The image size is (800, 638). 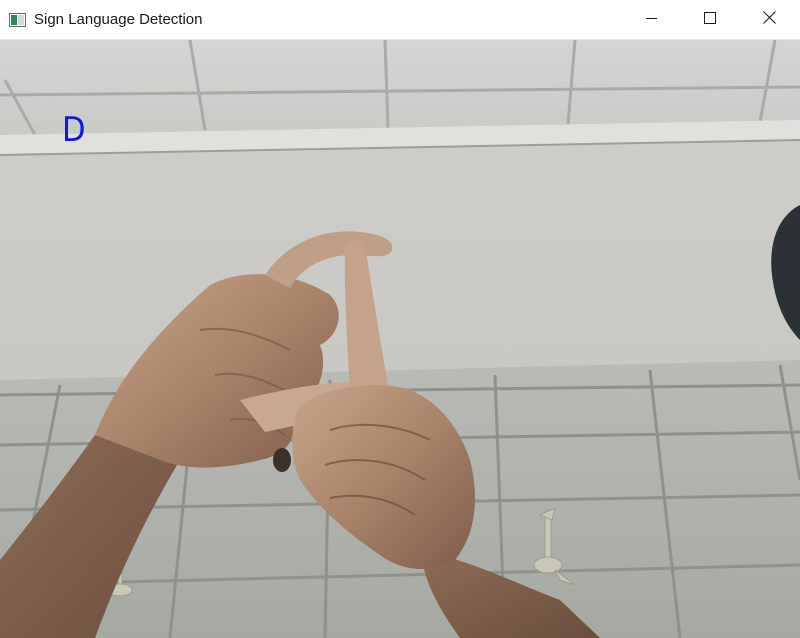 What do you see at coordinates (400, 20) in the screenshot?
I see `title-bar: Sign Language Detection` at bounding box center [400, 20].